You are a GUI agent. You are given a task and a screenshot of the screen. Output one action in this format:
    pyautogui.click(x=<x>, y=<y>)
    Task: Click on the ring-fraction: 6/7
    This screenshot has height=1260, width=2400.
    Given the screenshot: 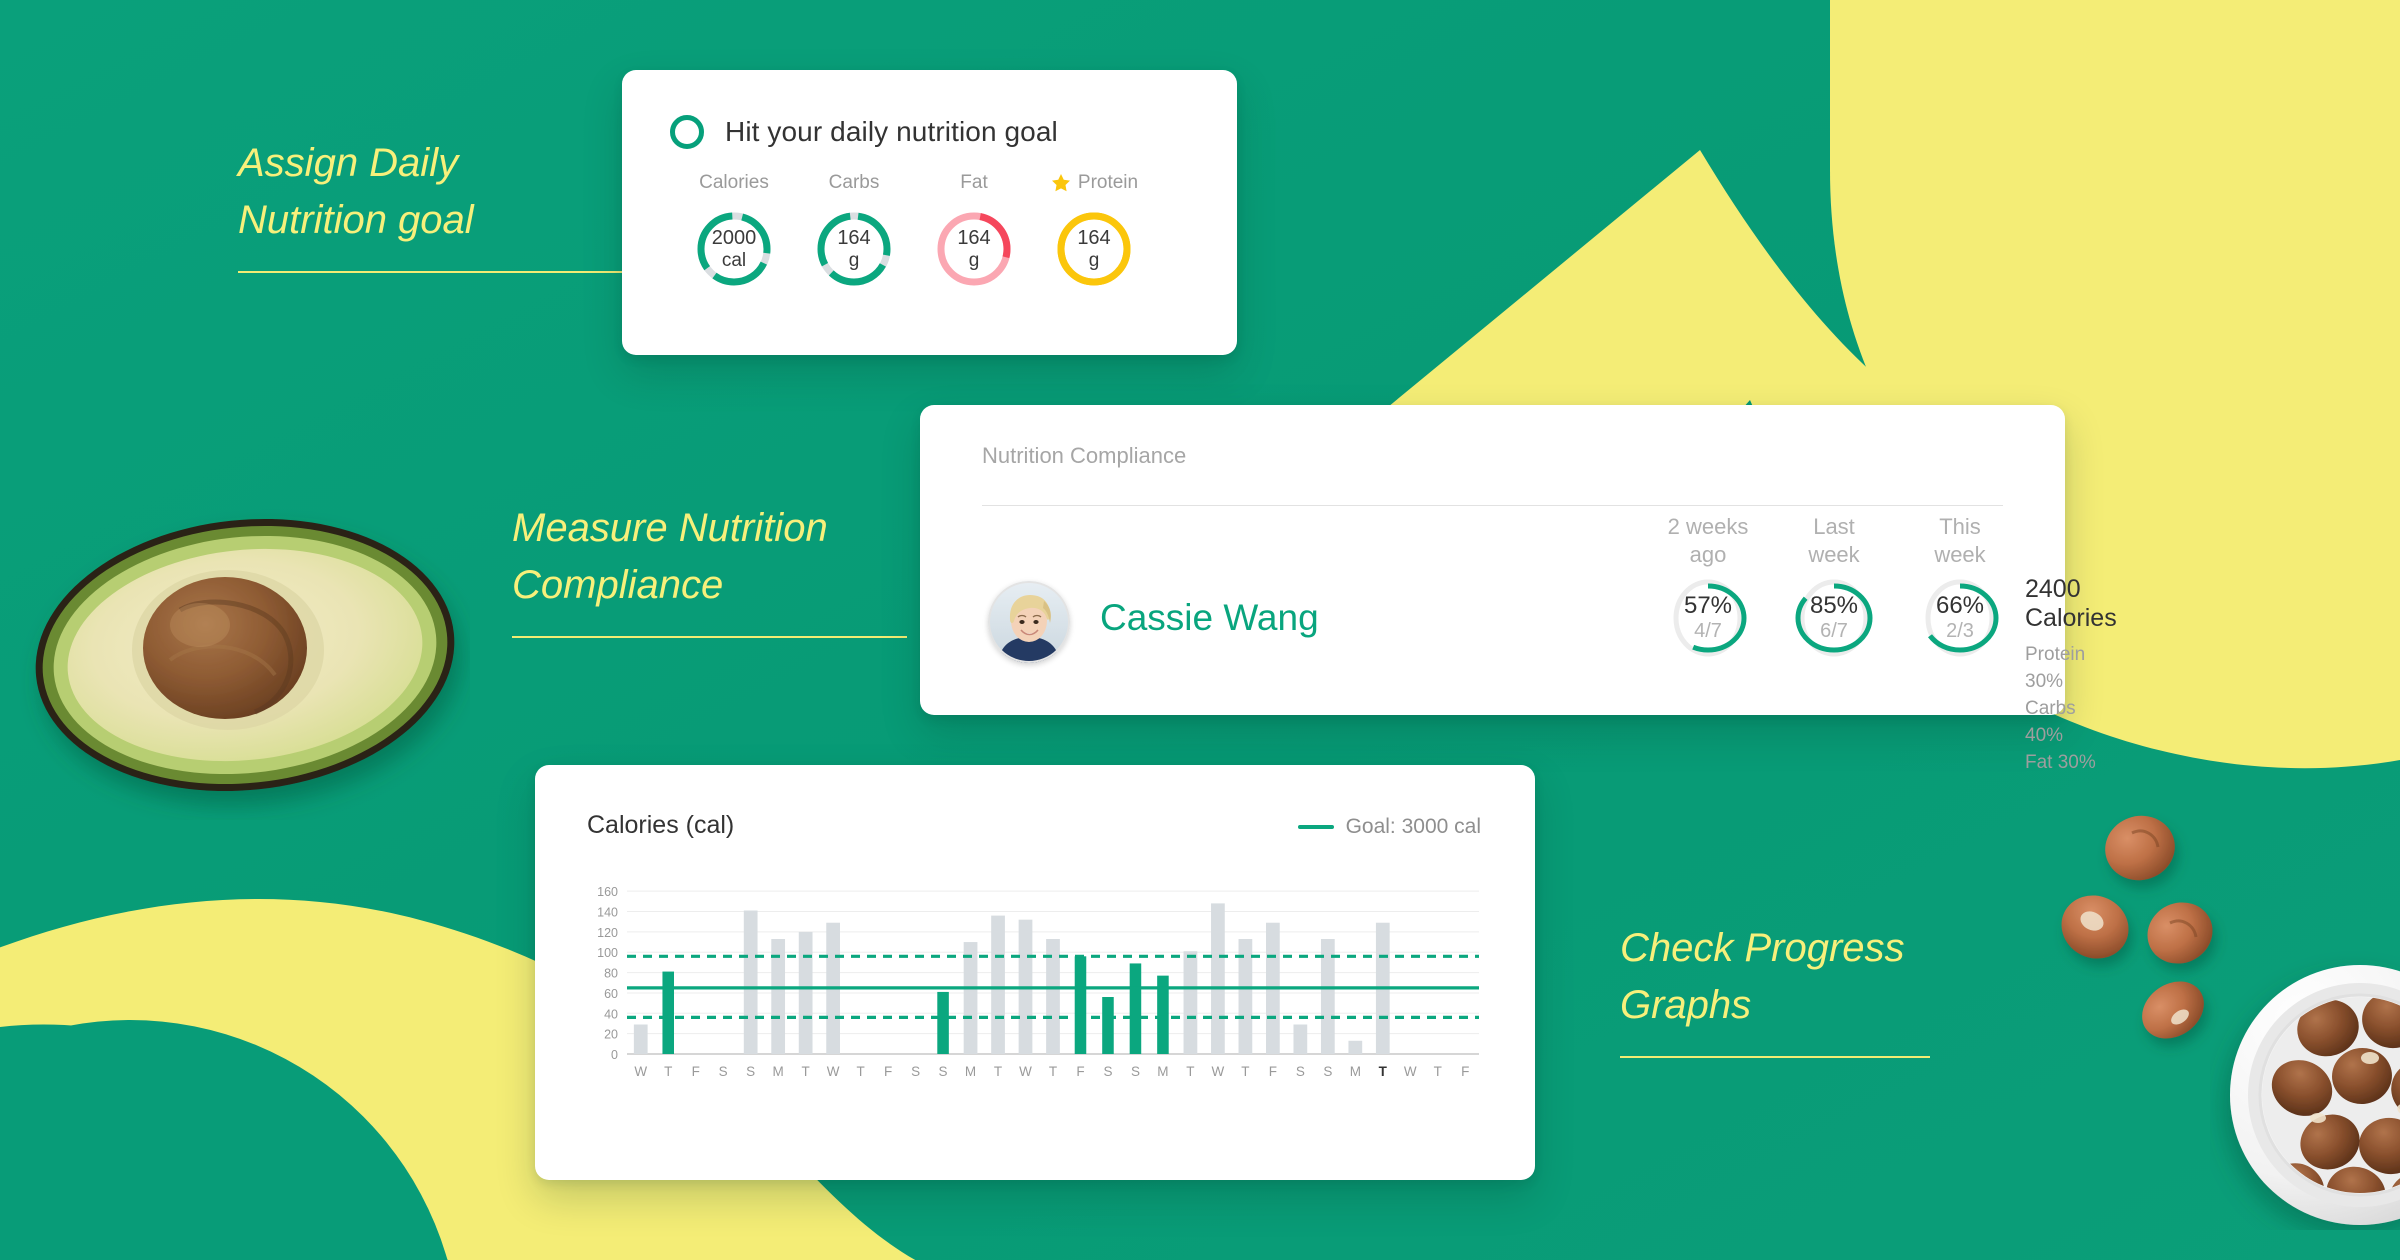 What is the action you would take?
    pyautogui.click(x=1834, y=631)
    